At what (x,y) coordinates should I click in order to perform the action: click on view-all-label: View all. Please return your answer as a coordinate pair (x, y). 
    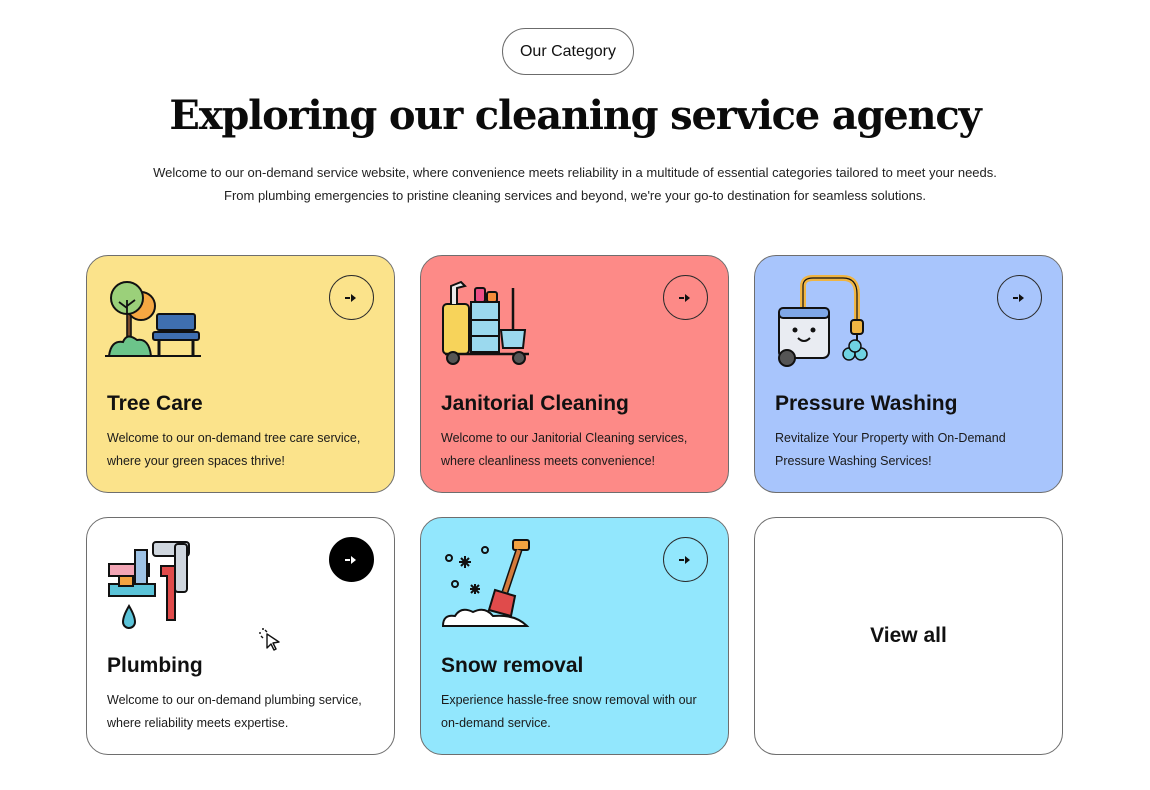
    Looking at the image, I should click on (908, 635).